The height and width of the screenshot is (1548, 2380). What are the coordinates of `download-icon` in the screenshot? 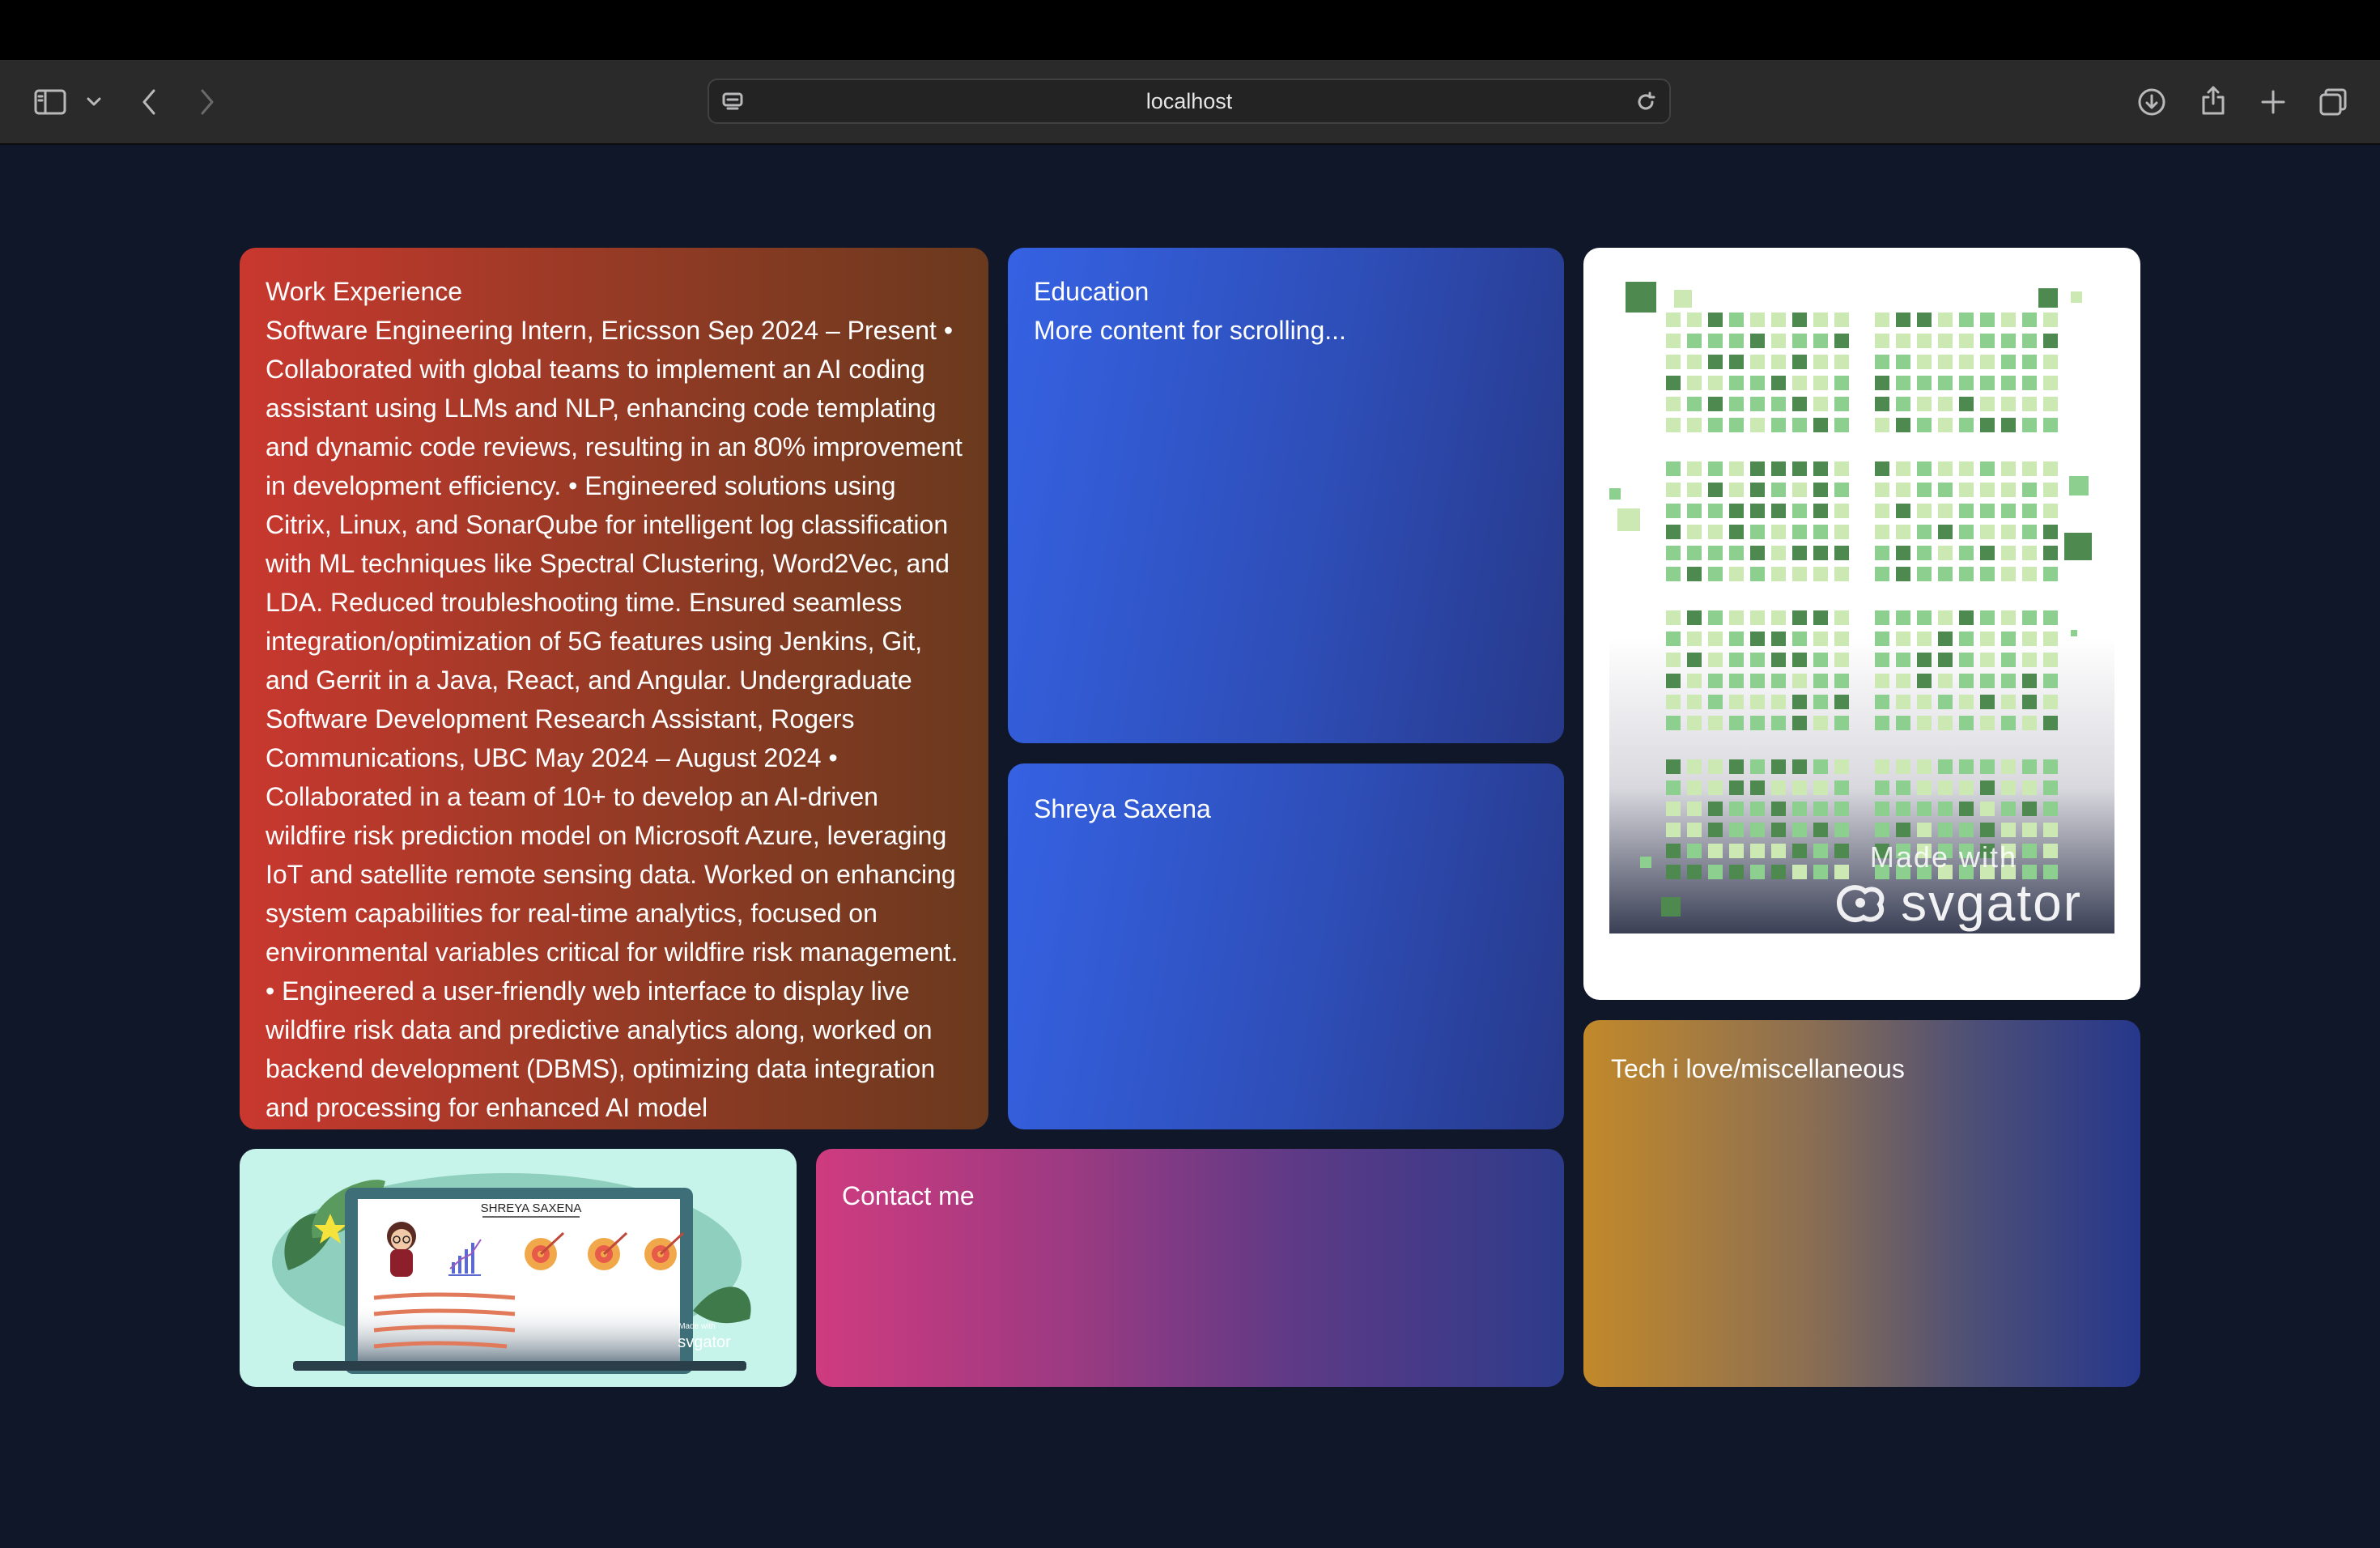 It's located at (2152, 102).